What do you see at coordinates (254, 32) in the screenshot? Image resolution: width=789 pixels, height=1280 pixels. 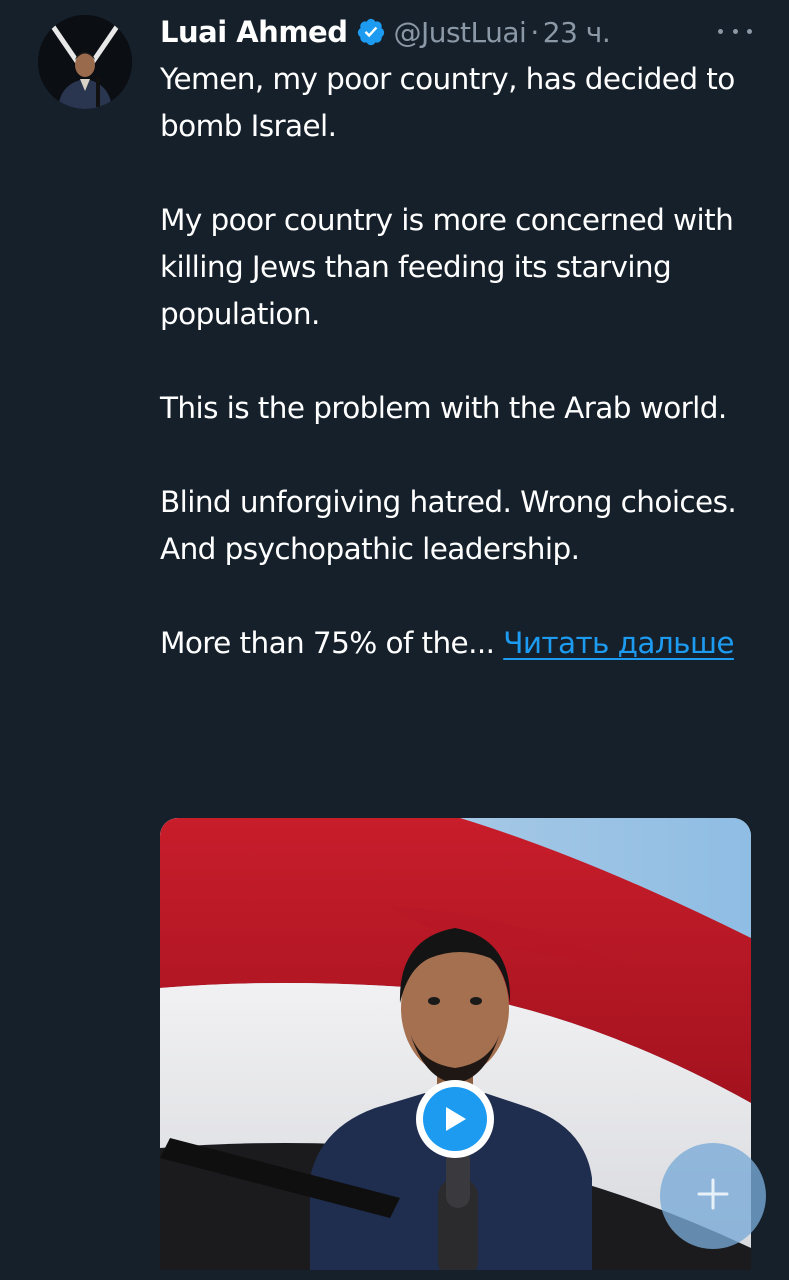 I see `author-display-name: Luai Ahmed` at bounding box center [254, 32].